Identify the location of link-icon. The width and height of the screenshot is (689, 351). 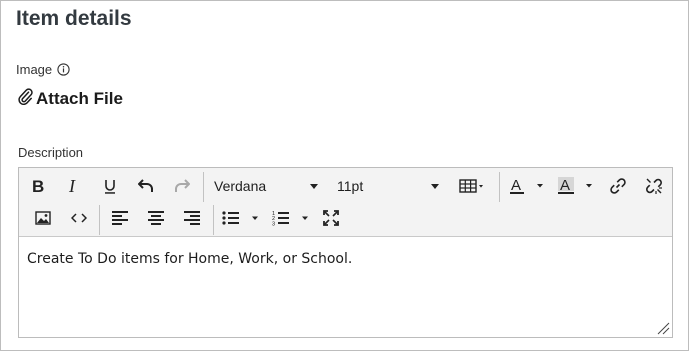
(618, 186).